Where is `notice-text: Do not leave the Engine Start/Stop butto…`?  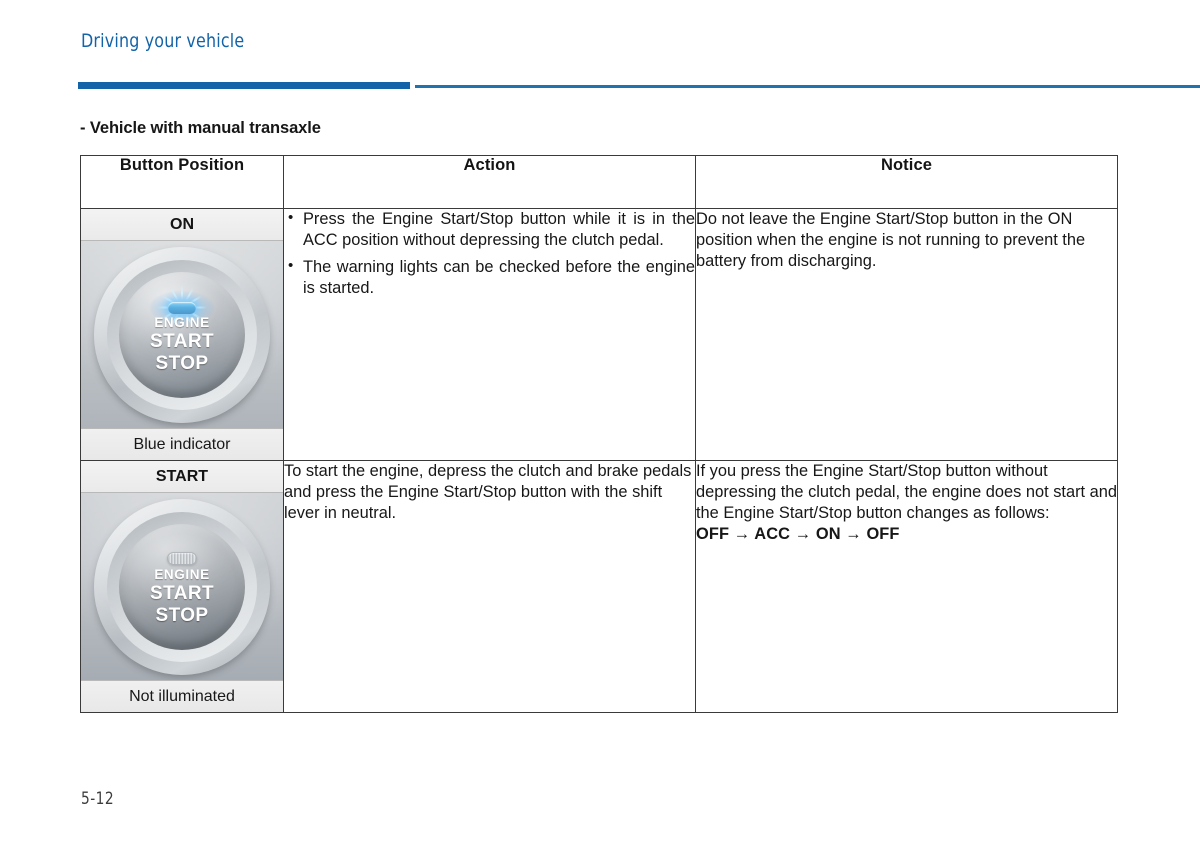 notice-text: Do not leave the Engine Start/Stop butto… is located at coordinates (891, 240).